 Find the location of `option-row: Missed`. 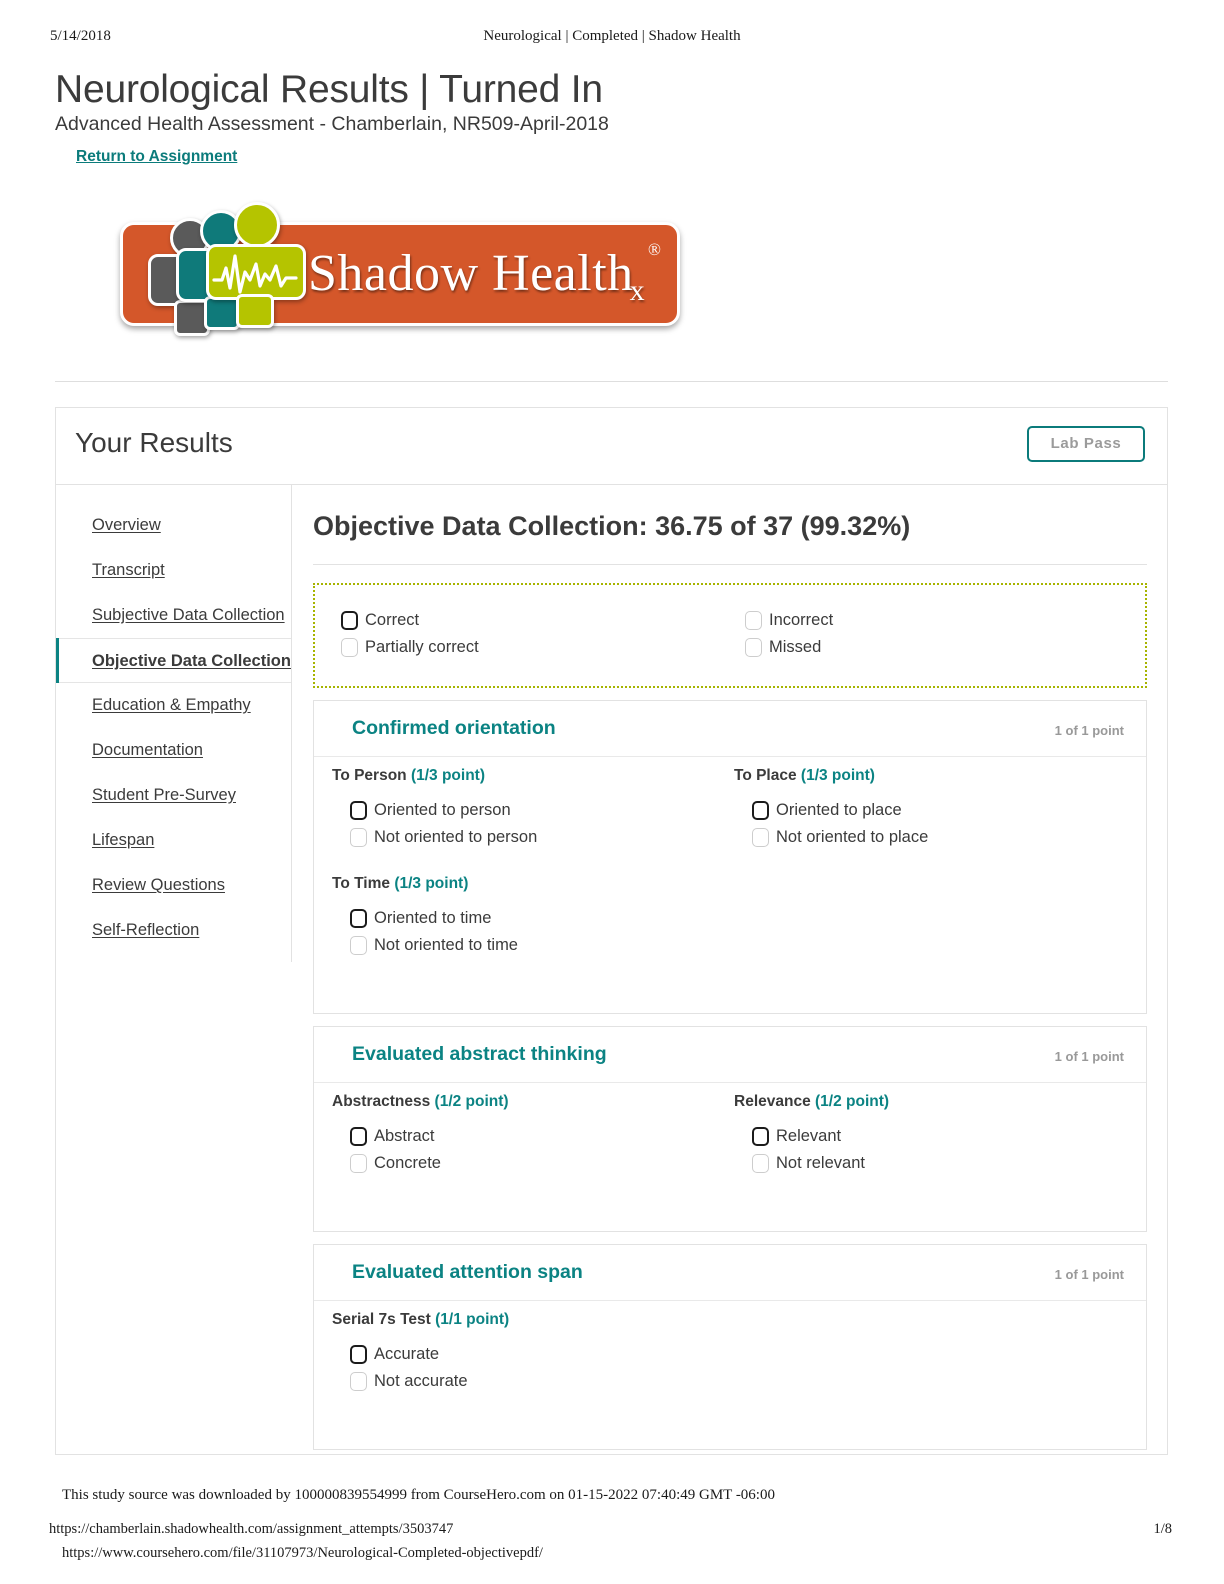

option-row: Missed is located at coordinates (789, 647).